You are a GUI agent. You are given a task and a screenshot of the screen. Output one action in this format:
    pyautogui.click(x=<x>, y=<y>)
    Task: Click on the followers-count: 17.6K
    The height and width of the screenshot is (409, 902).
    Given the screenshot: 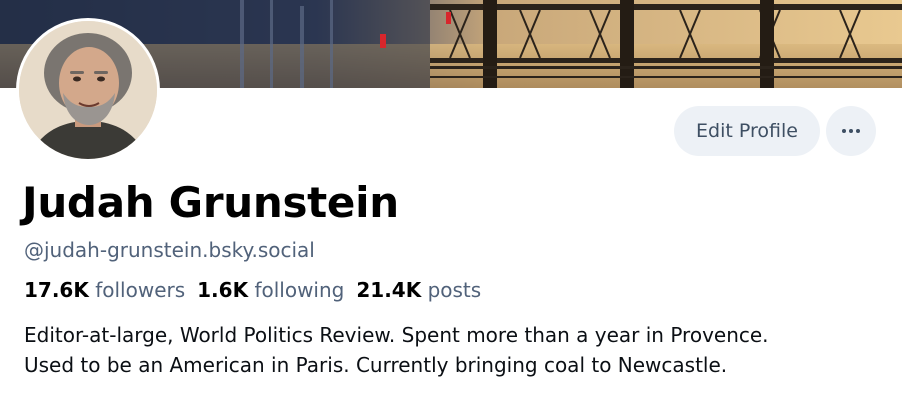 What is the action you would take?
    pyautogui.click(x=56, y=290)
    